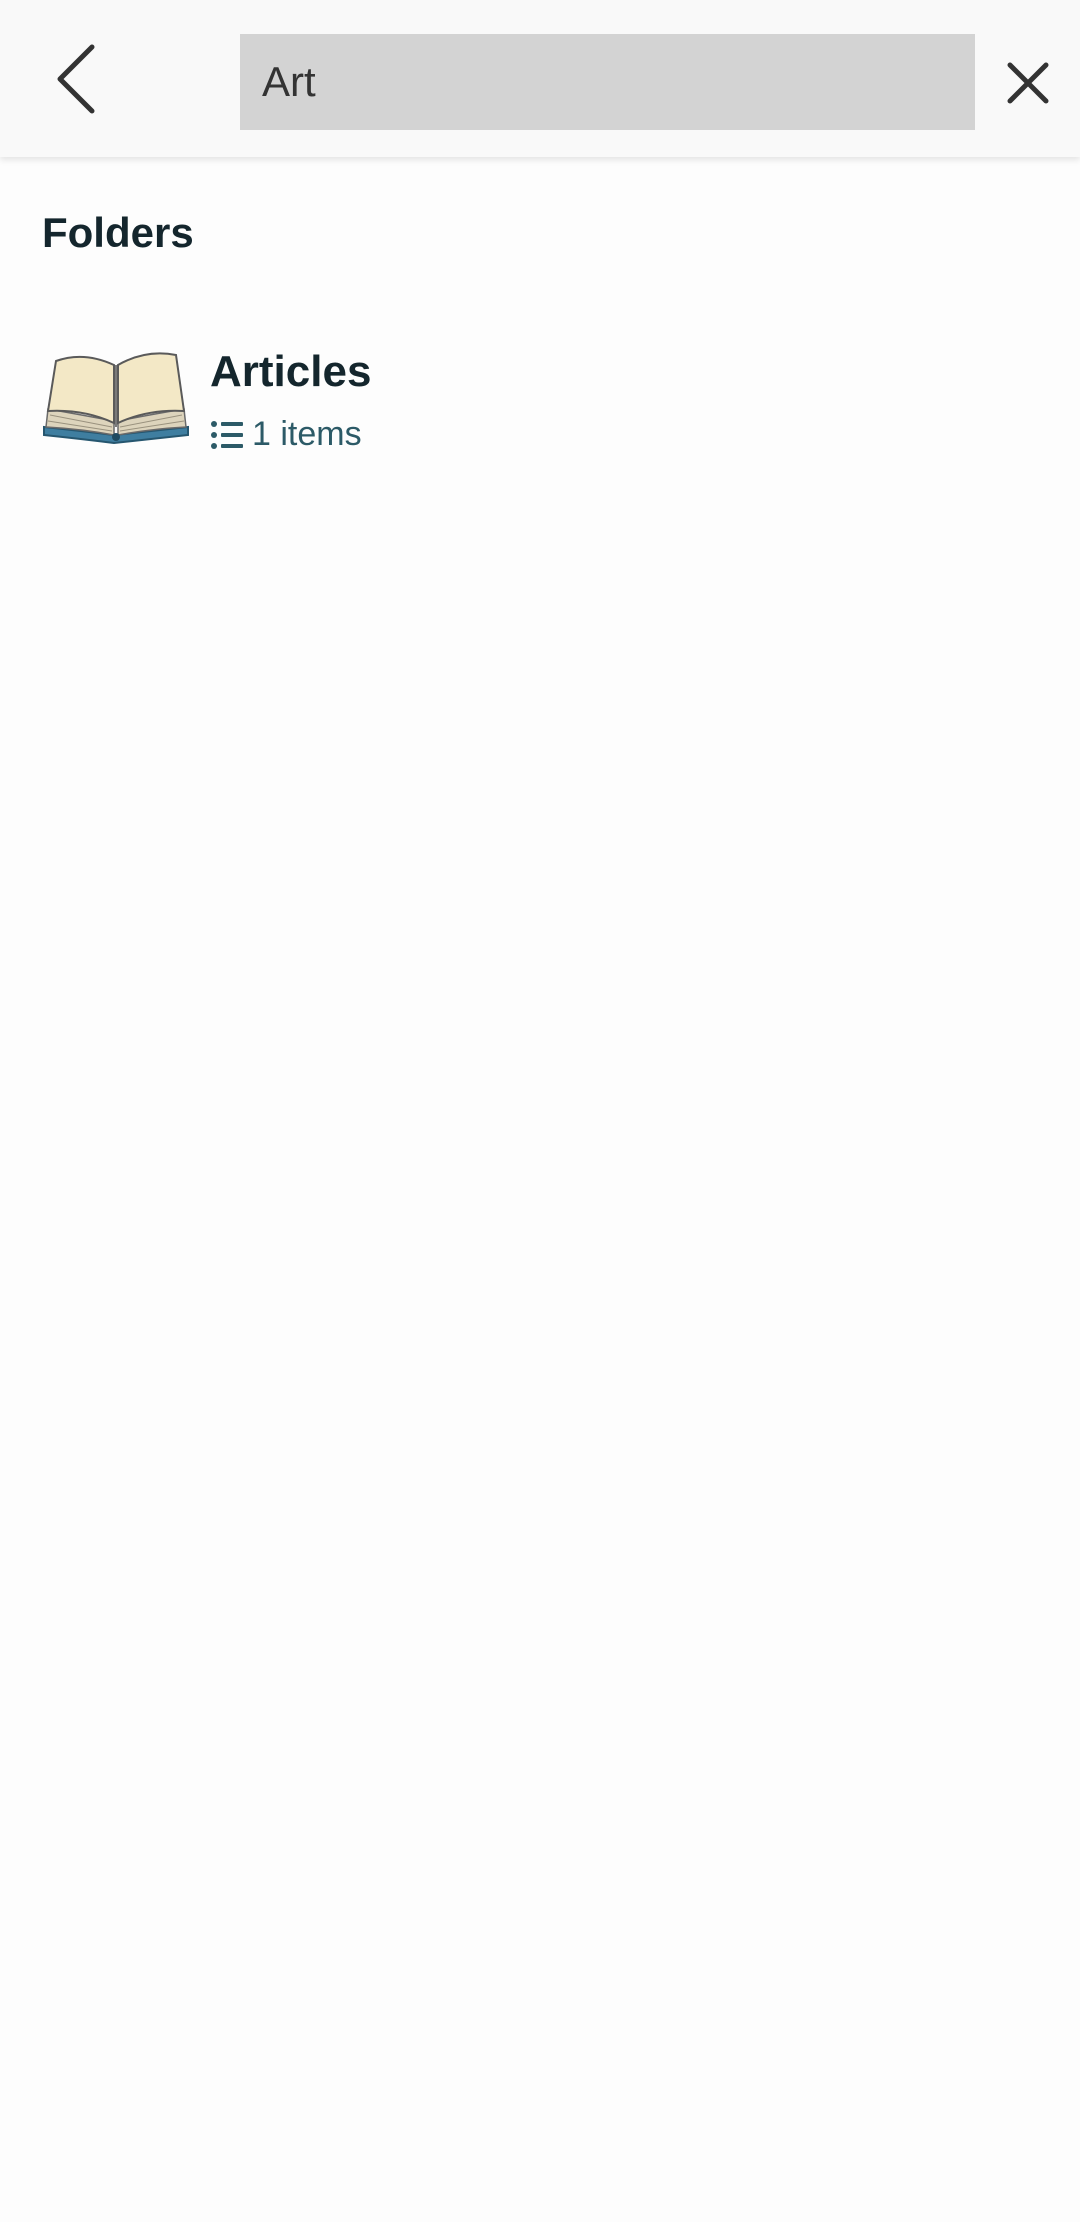  I want to click on folder-meta: 1 items, so click(286, 434).